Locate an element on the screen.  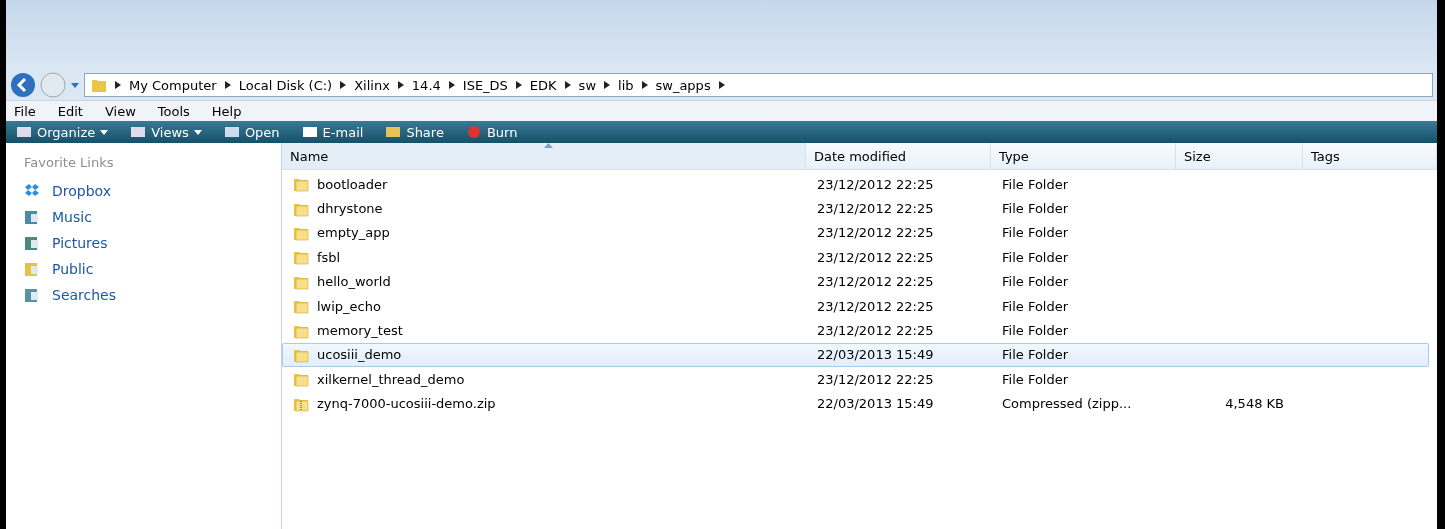
breadcrumb: Local Disk (C:) is located at coordinates (285, 85).